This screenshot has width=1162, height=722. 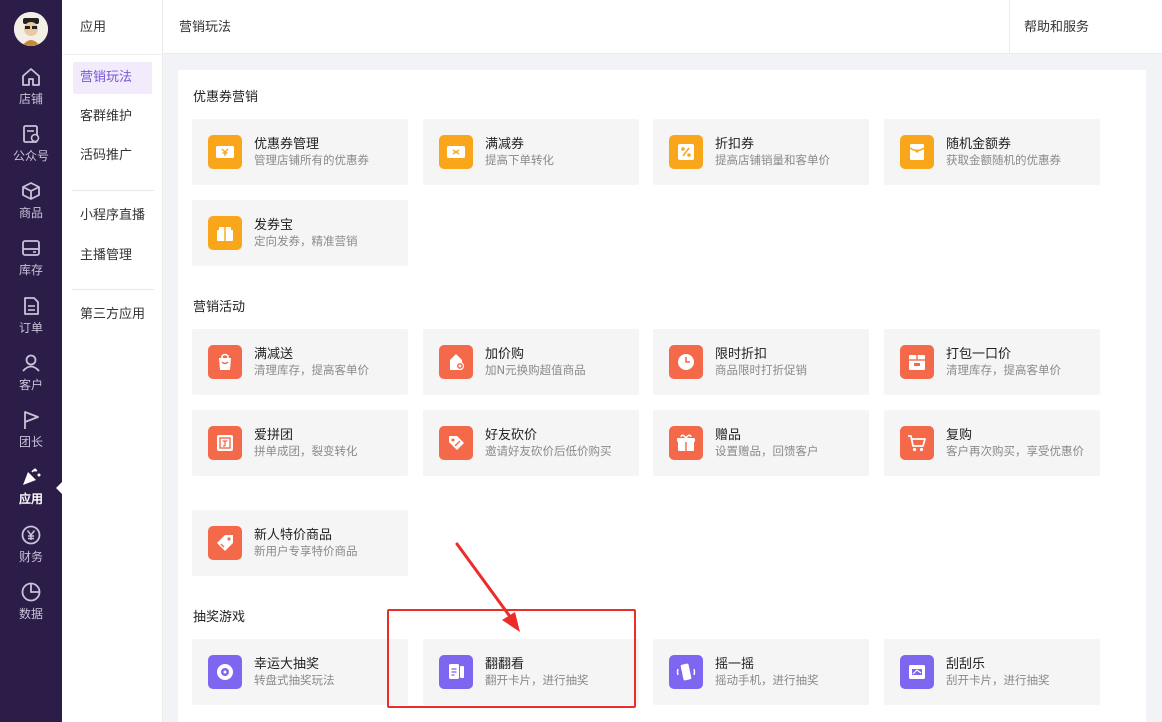 I want to click on card-title: 复购, so click(x=959, y=435).